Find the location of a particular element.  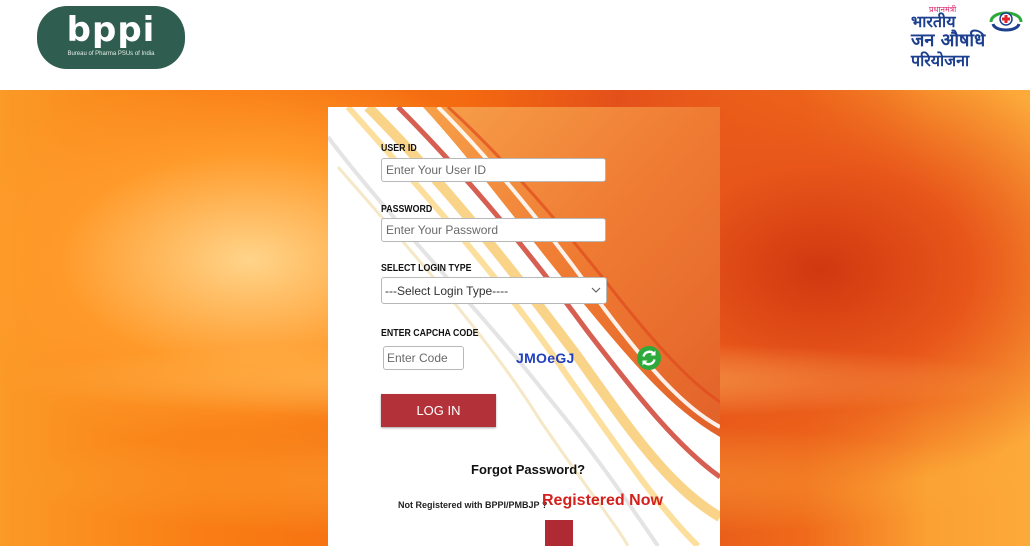

pmbjp-logo: प्रधानमंत्री भारतीय जन औषधि परियोजना is located at coordinates (966, 38).